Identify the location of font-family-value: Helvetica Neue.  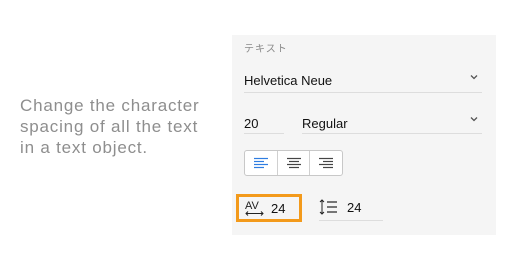
(288, 80).